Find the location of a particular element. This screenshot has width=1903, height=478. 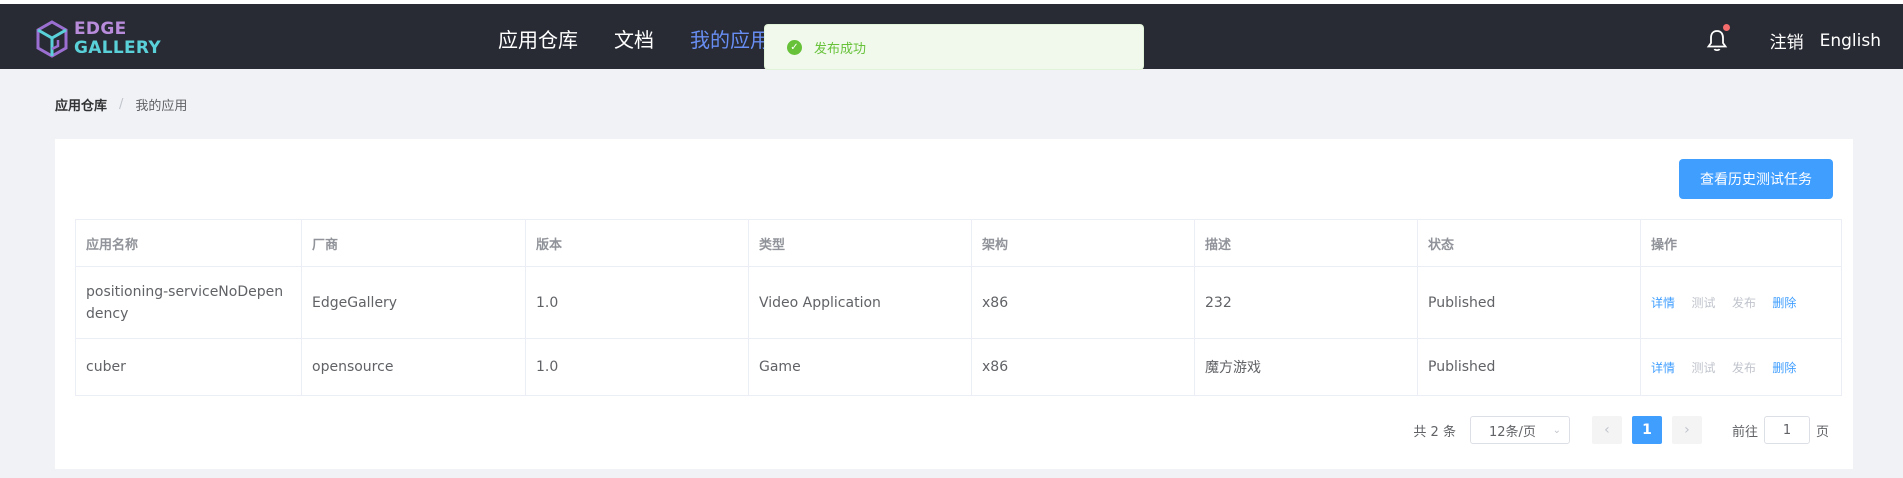

edgegallery-logo: EDGE GALLERY is located at coordinates (131, 39).